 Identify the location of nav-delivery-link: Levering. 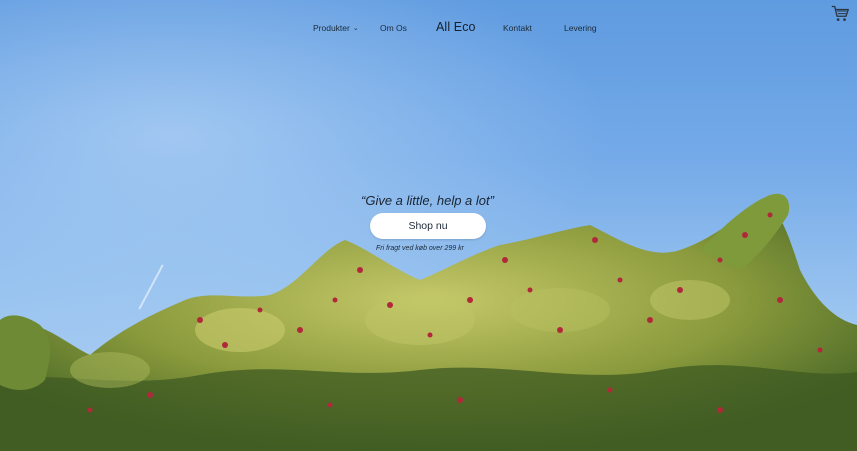
(580, 28).